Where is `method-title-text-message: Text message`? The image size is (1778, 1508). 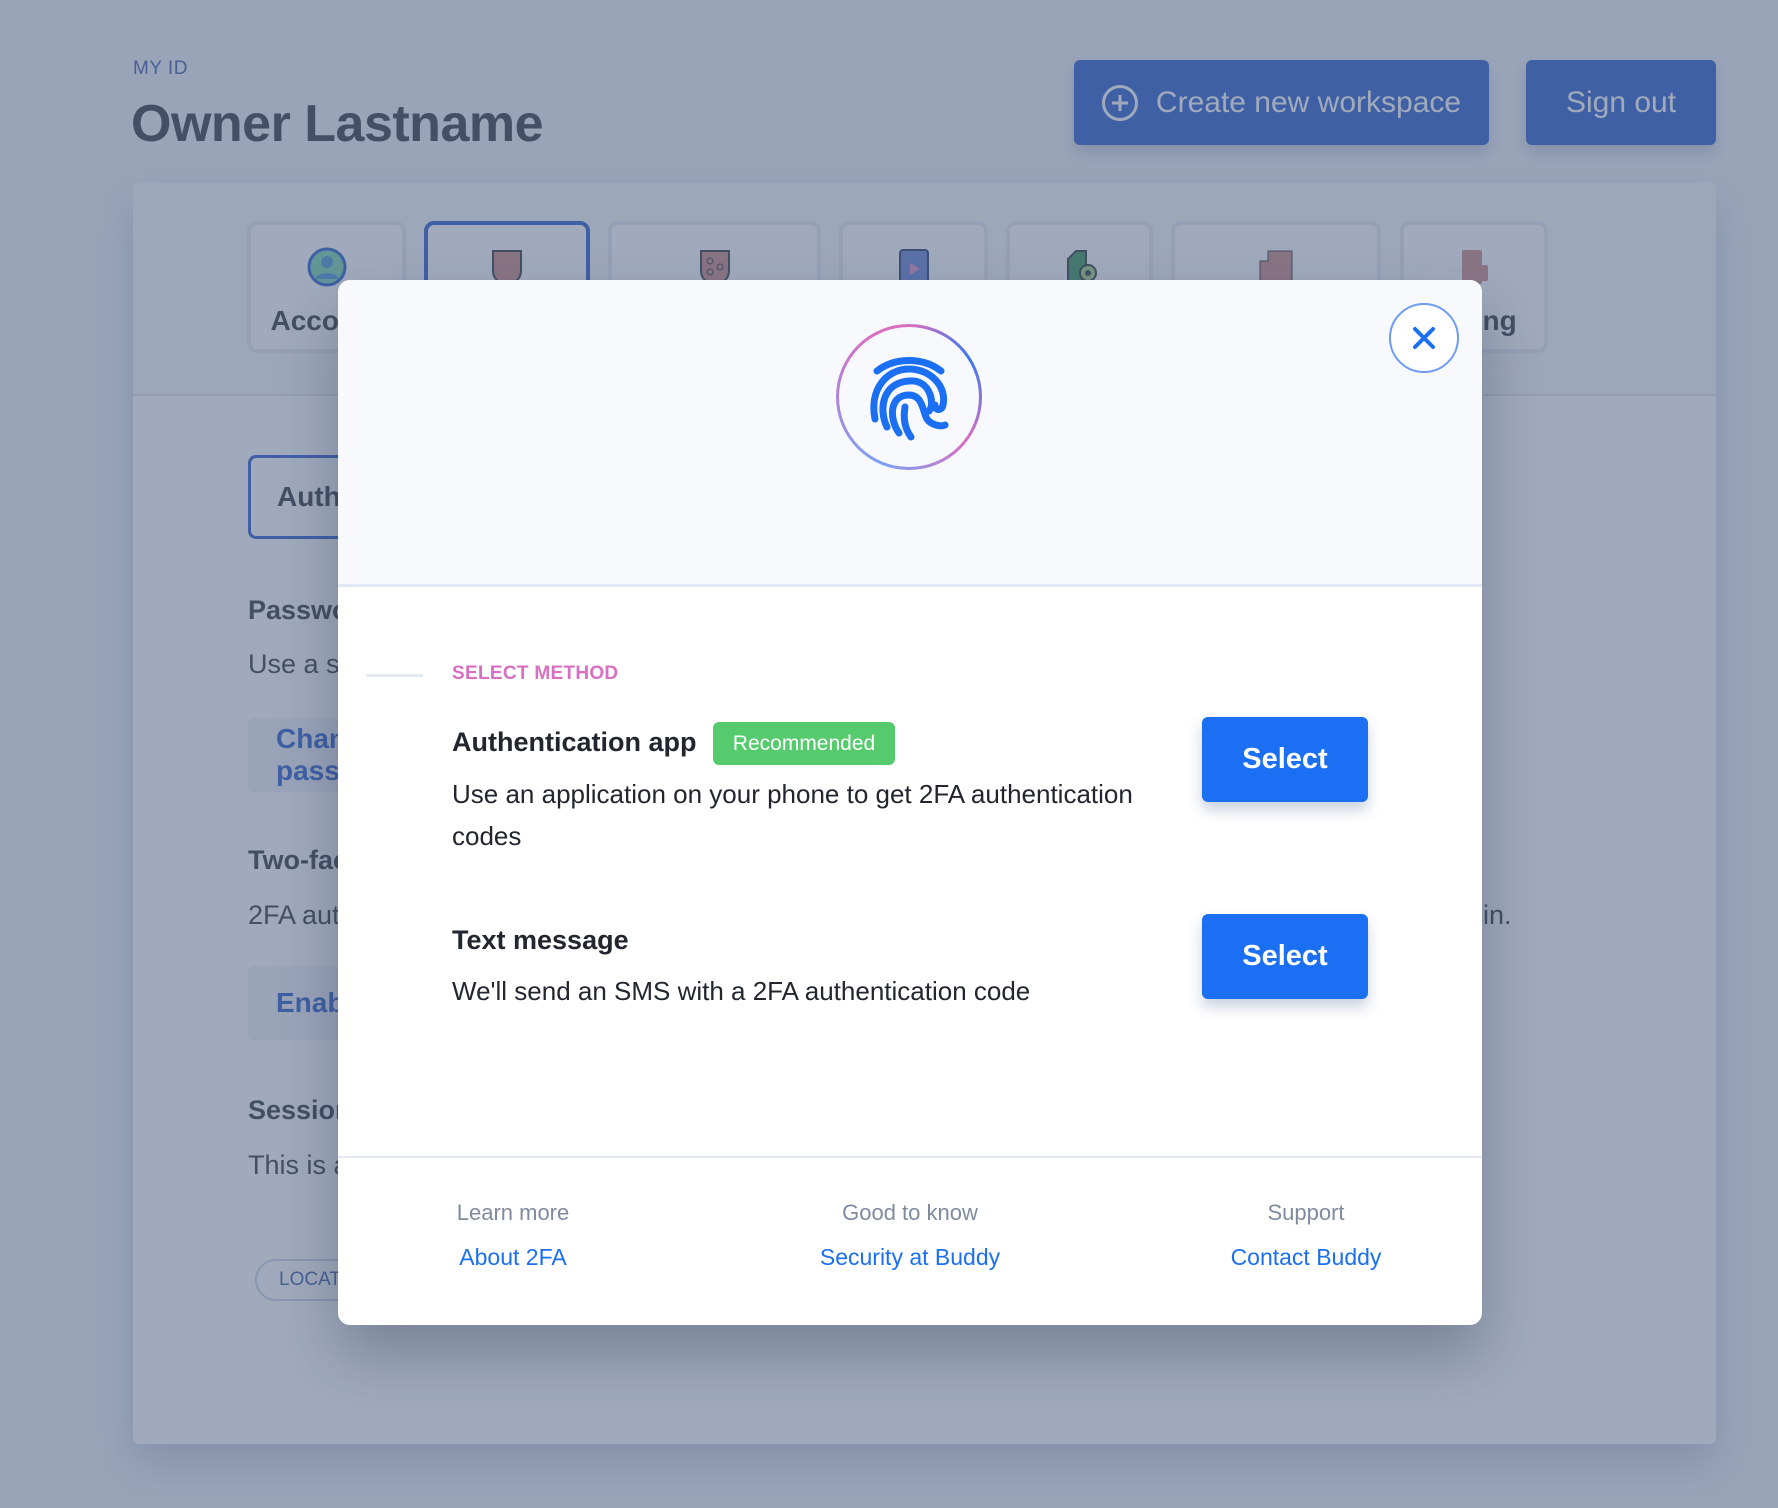 method-title-text-message: Text message is located at coordinates (540, 940).